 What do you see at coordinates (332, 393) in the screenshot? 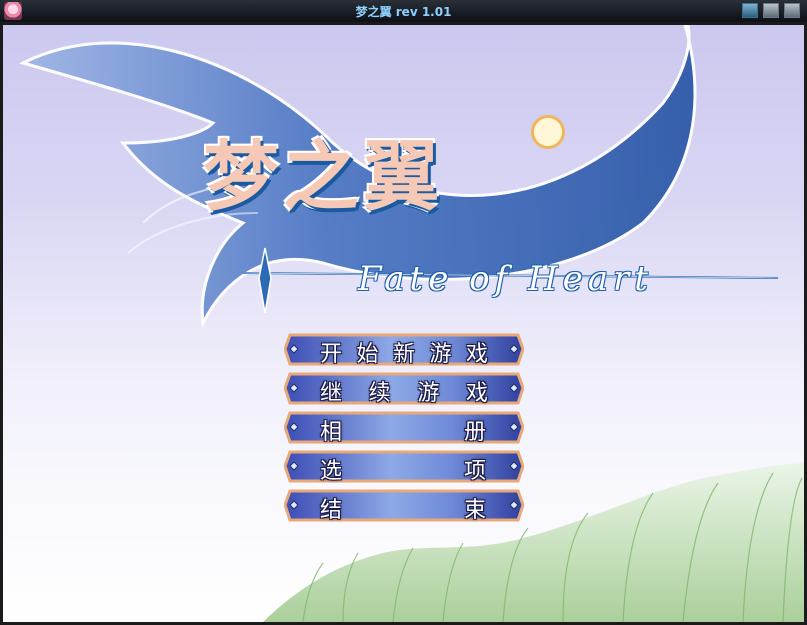
I see `label-char: 继` at bounding box center [332, 393].